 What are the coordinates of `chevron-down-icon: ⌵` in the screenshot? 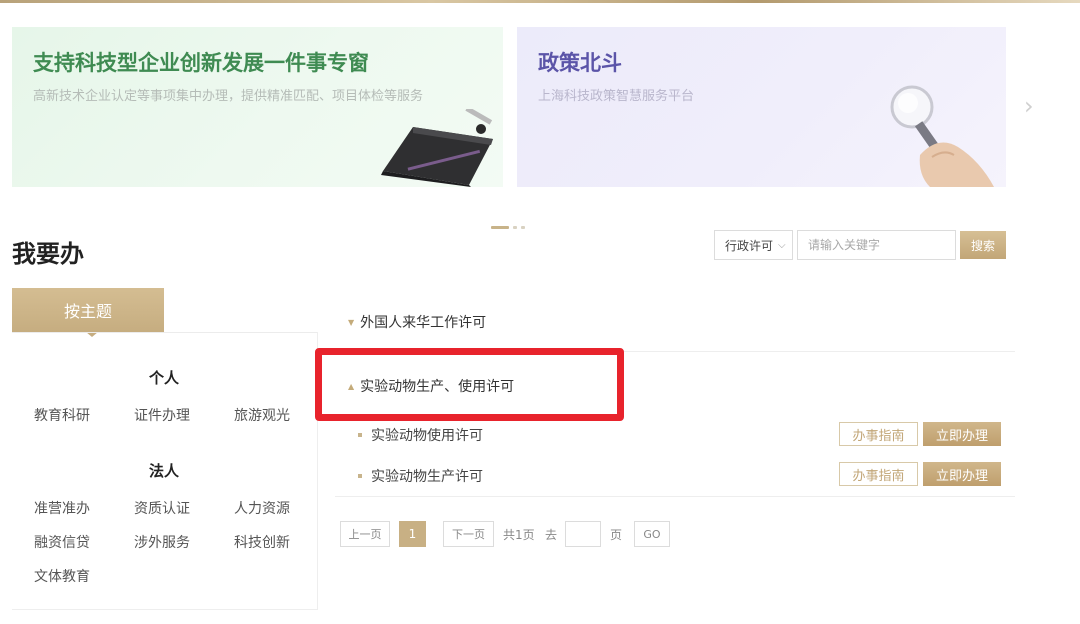 It's located at (782, 245).